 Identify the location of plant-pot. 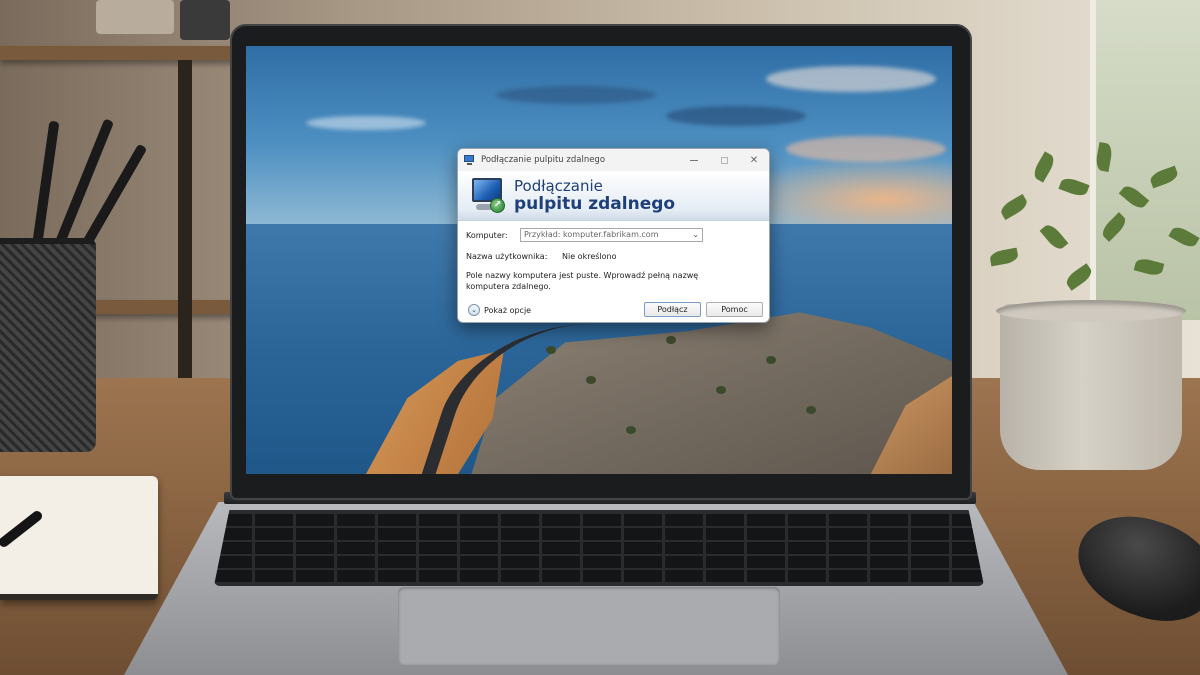
(1091, 387).